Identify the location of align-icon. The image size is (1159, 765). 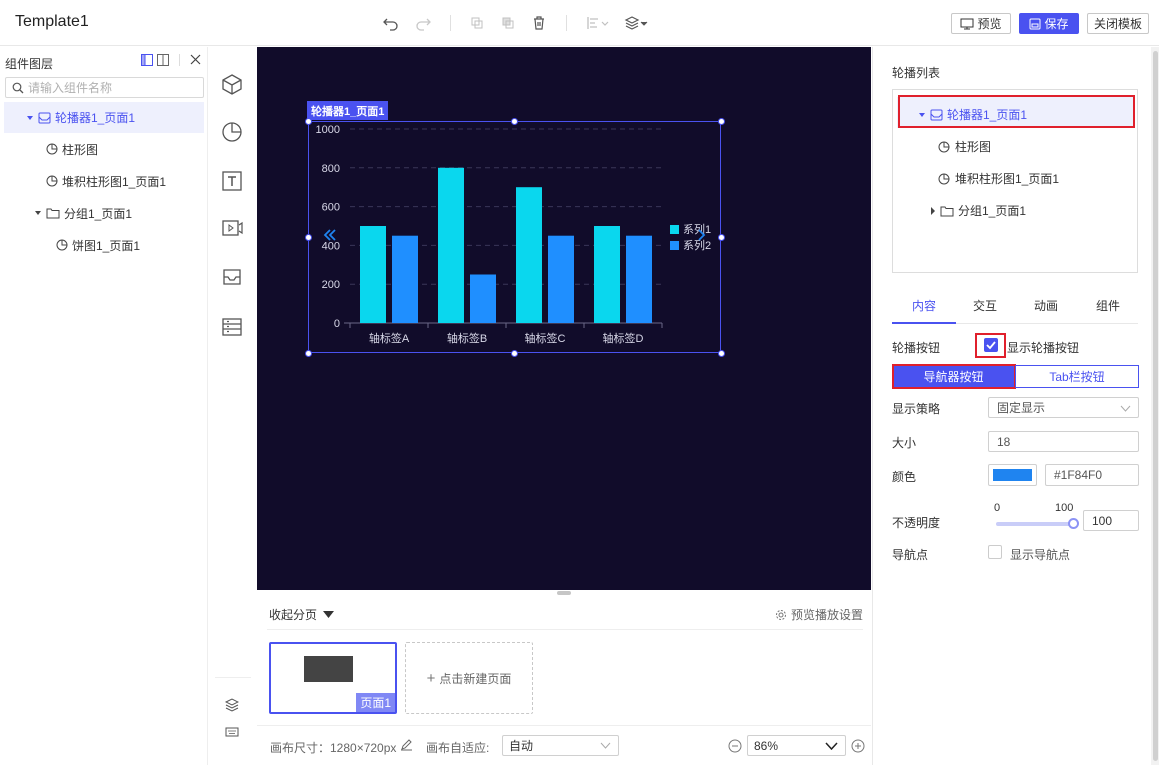
(598, 23).